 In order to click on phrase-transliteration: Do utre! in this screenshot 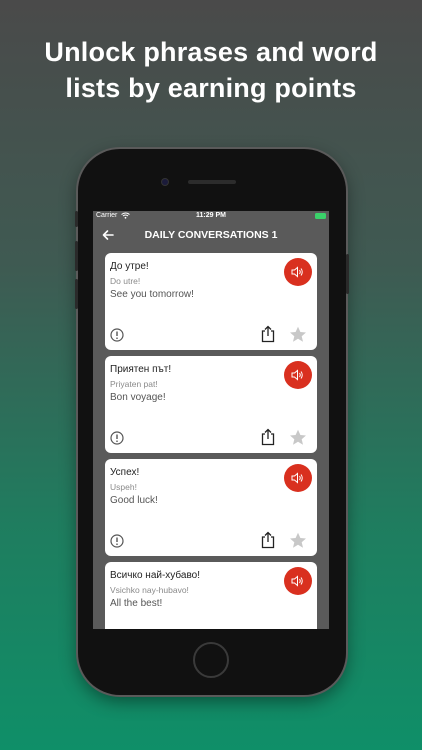, I will do `click(125, 281)`.